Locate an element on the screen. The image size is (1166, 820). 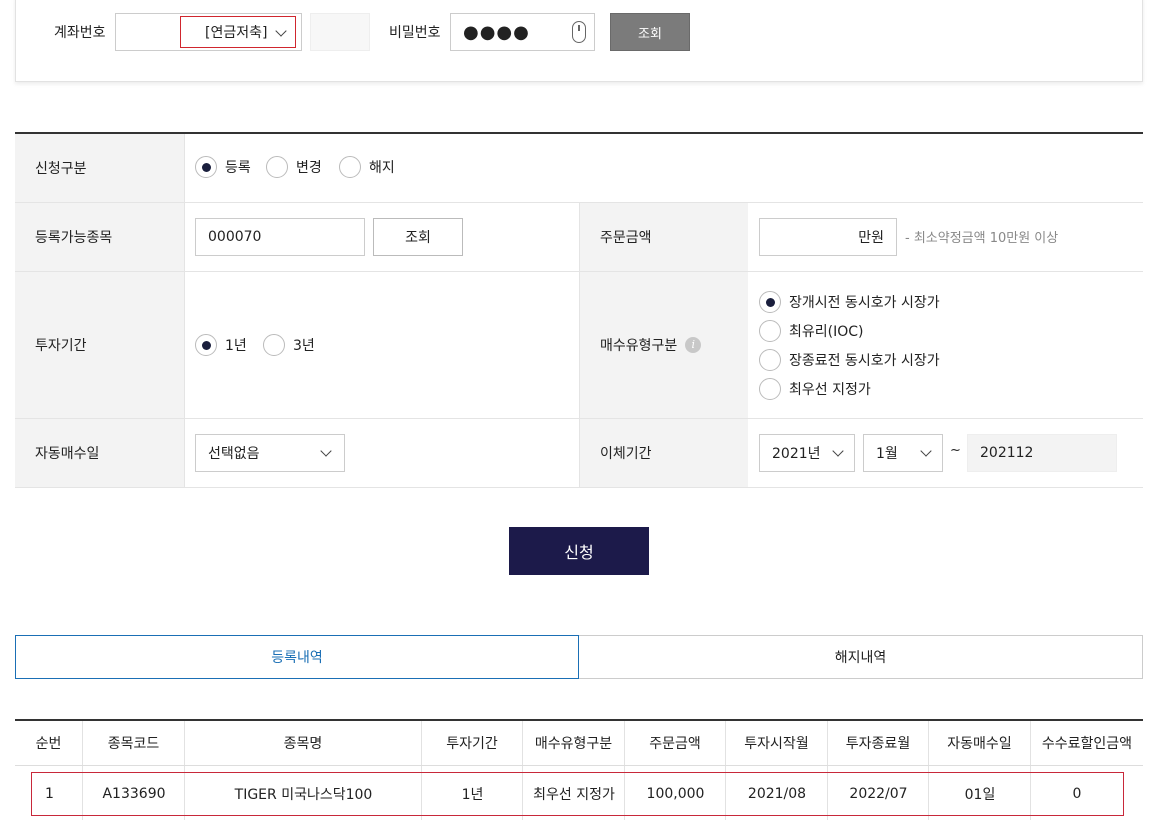
stock-code-input: 000070 is located at coordinates (280, 237).